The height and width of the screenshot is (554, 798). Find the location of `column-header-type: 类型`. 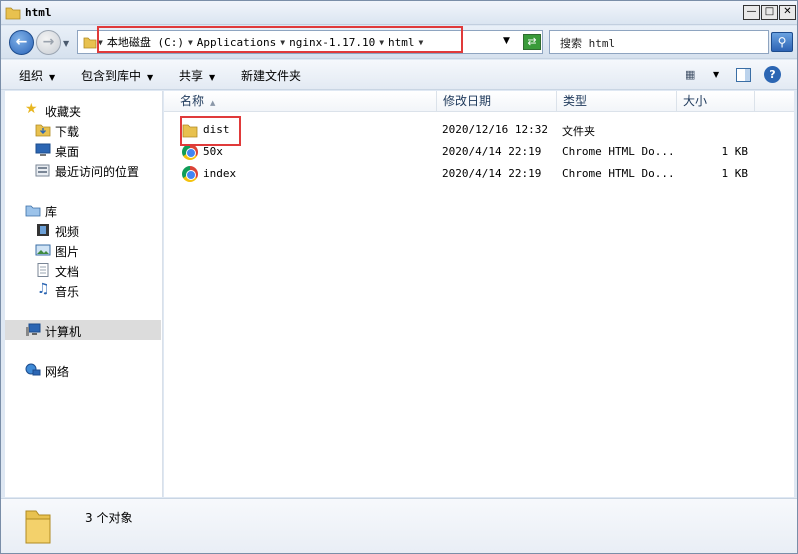

column-header-type: 类型 is located at coordinates (617, 101).